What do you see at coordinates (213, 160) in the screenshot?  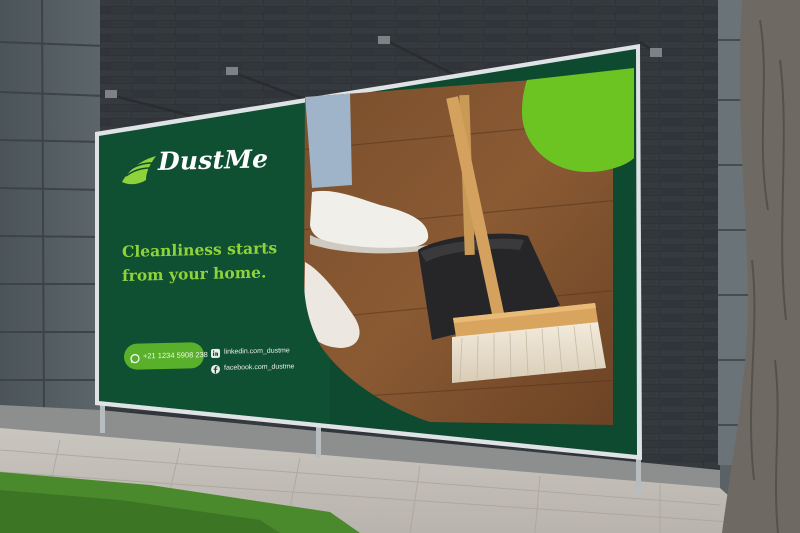 I see `brand-name: DustMe` at bounding box center [213, 160].